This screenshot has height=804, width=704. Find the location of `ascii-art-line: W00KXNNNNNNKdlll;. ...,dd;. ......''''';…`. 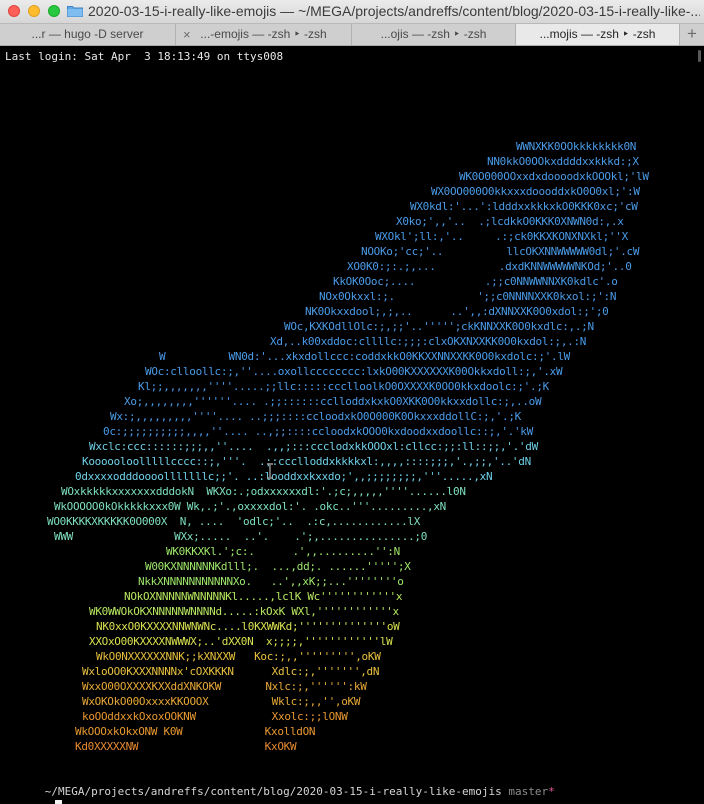

ascii-art-line: W00KXNNNNNNKdlll;. ...,dd;. ......''''';… is located at coordinates (278, 566).